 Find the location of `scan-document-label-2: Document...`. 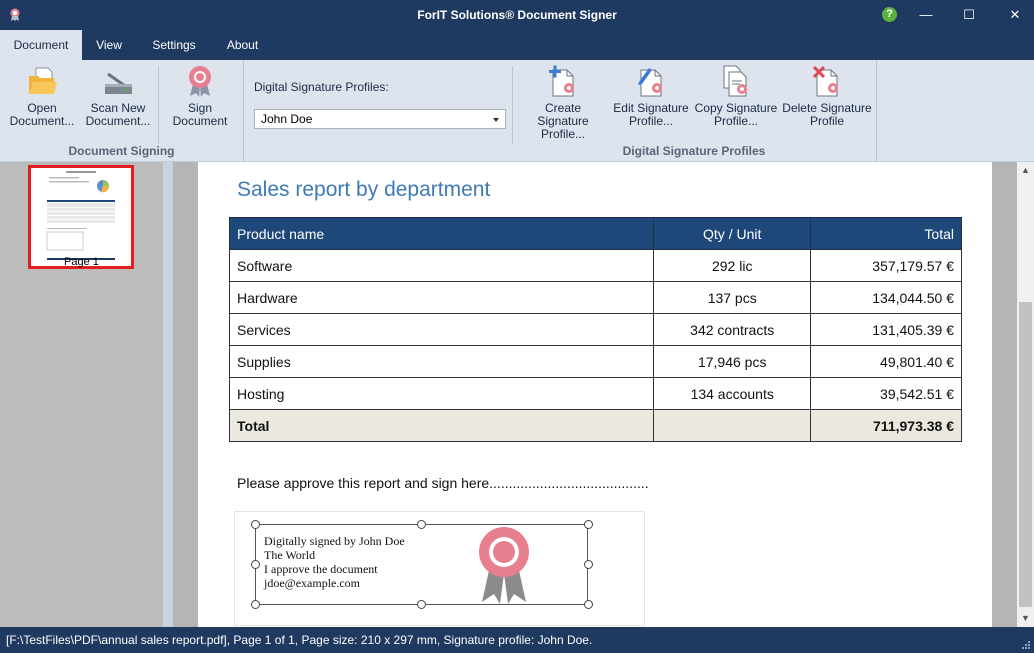

scan-document-label-2: Document... is located at coordinates (118, 121).